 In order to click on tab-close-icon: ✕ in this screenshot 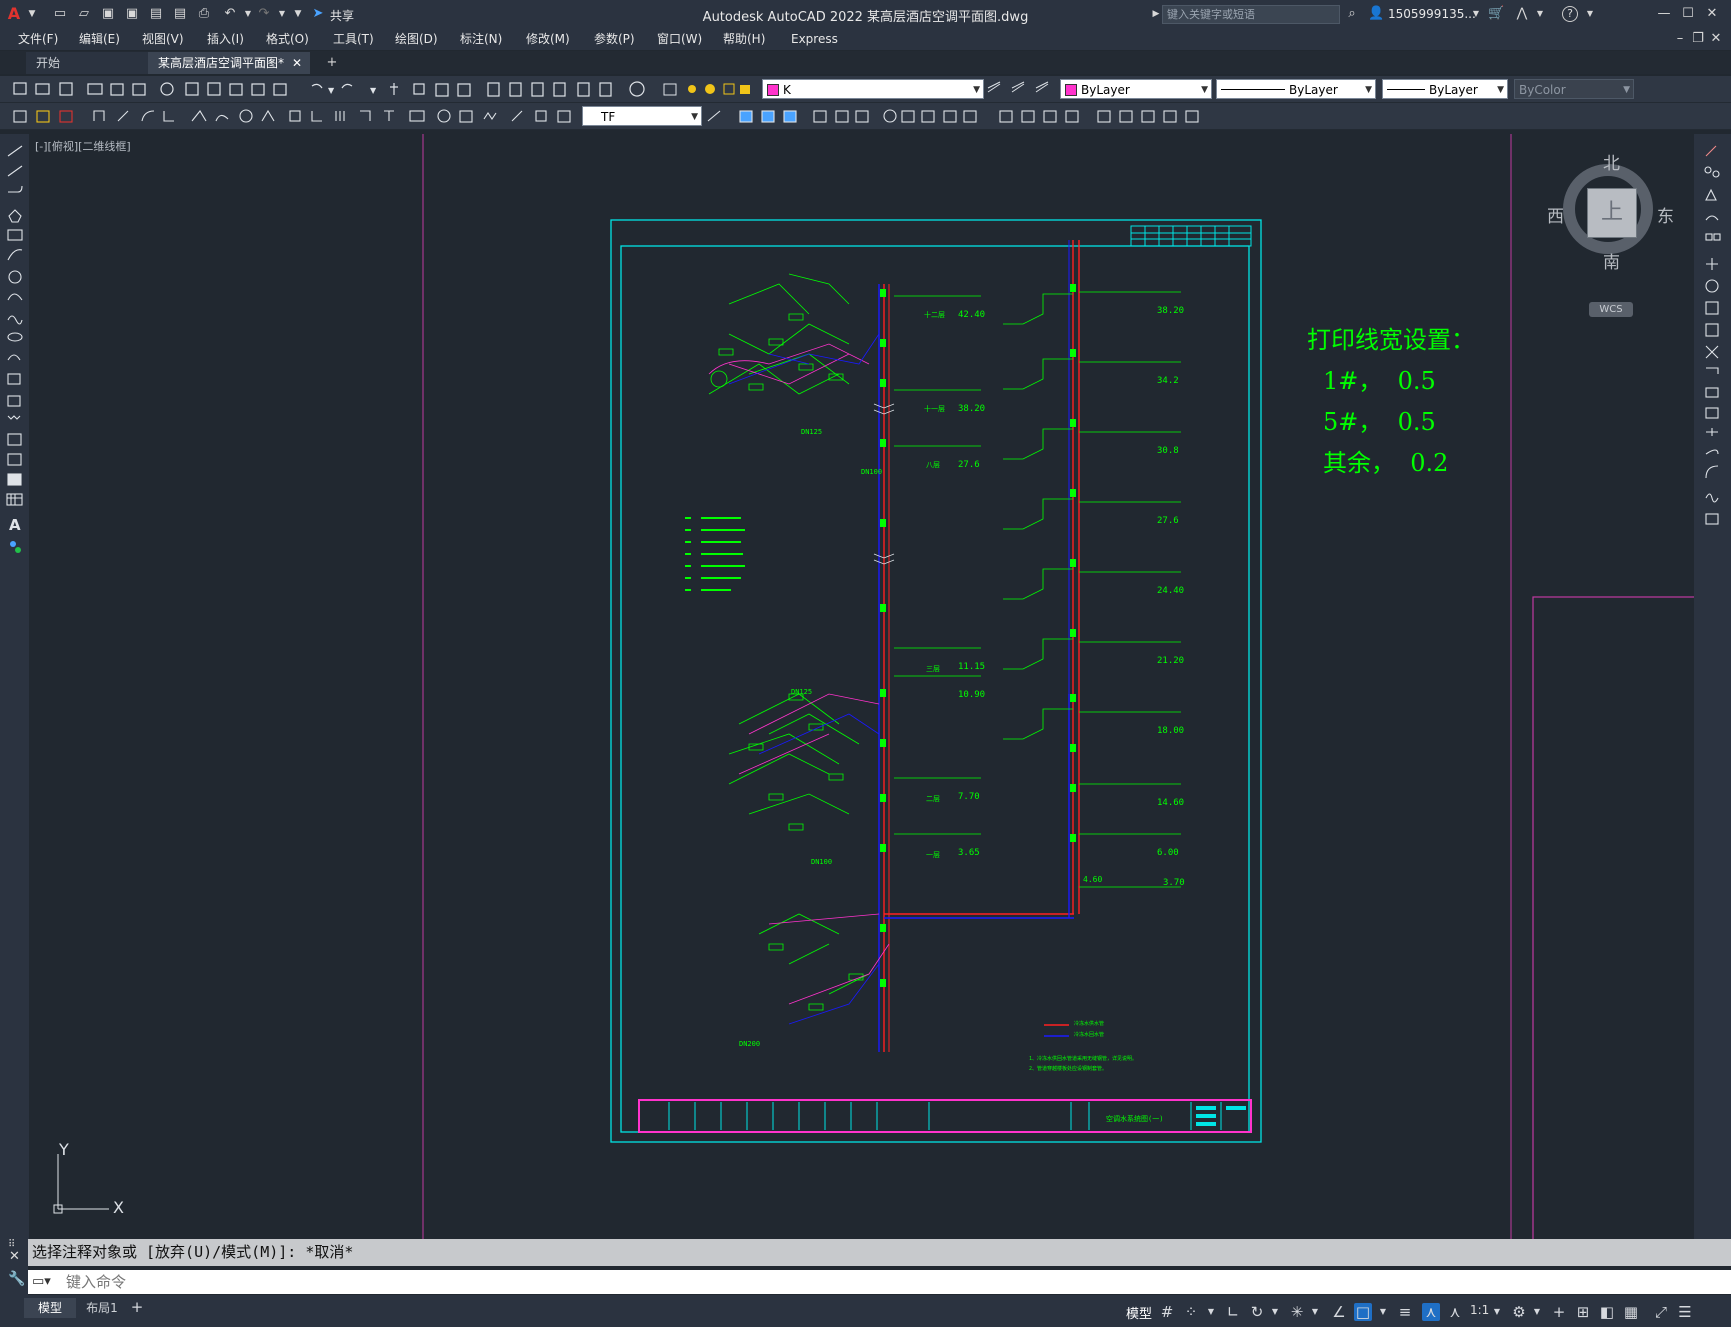, I will do `click(297, 63)`.